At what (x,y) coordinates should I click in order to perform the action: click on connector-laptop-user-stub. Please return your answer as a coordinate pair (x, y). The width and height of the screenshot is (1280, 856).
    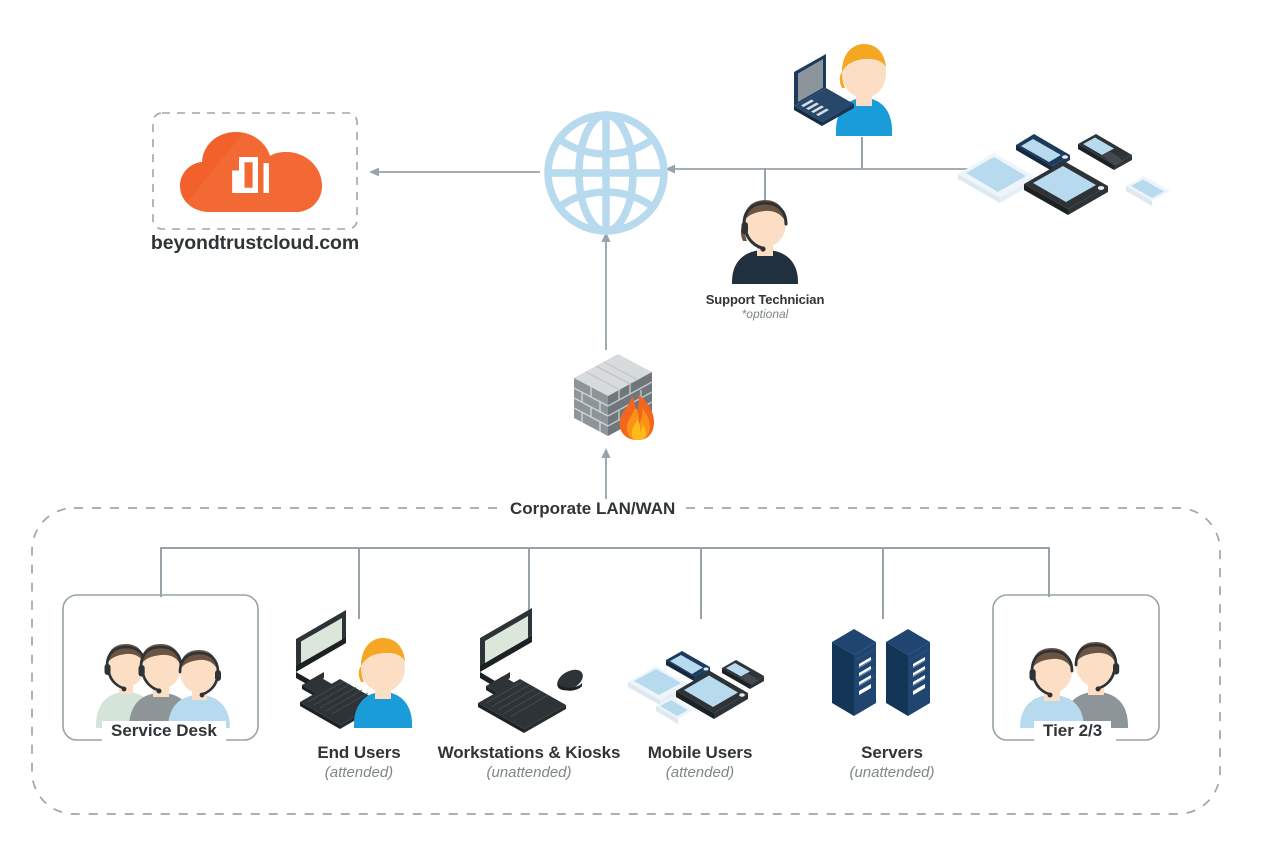
    Looking at the image, I should click on (862, 153).